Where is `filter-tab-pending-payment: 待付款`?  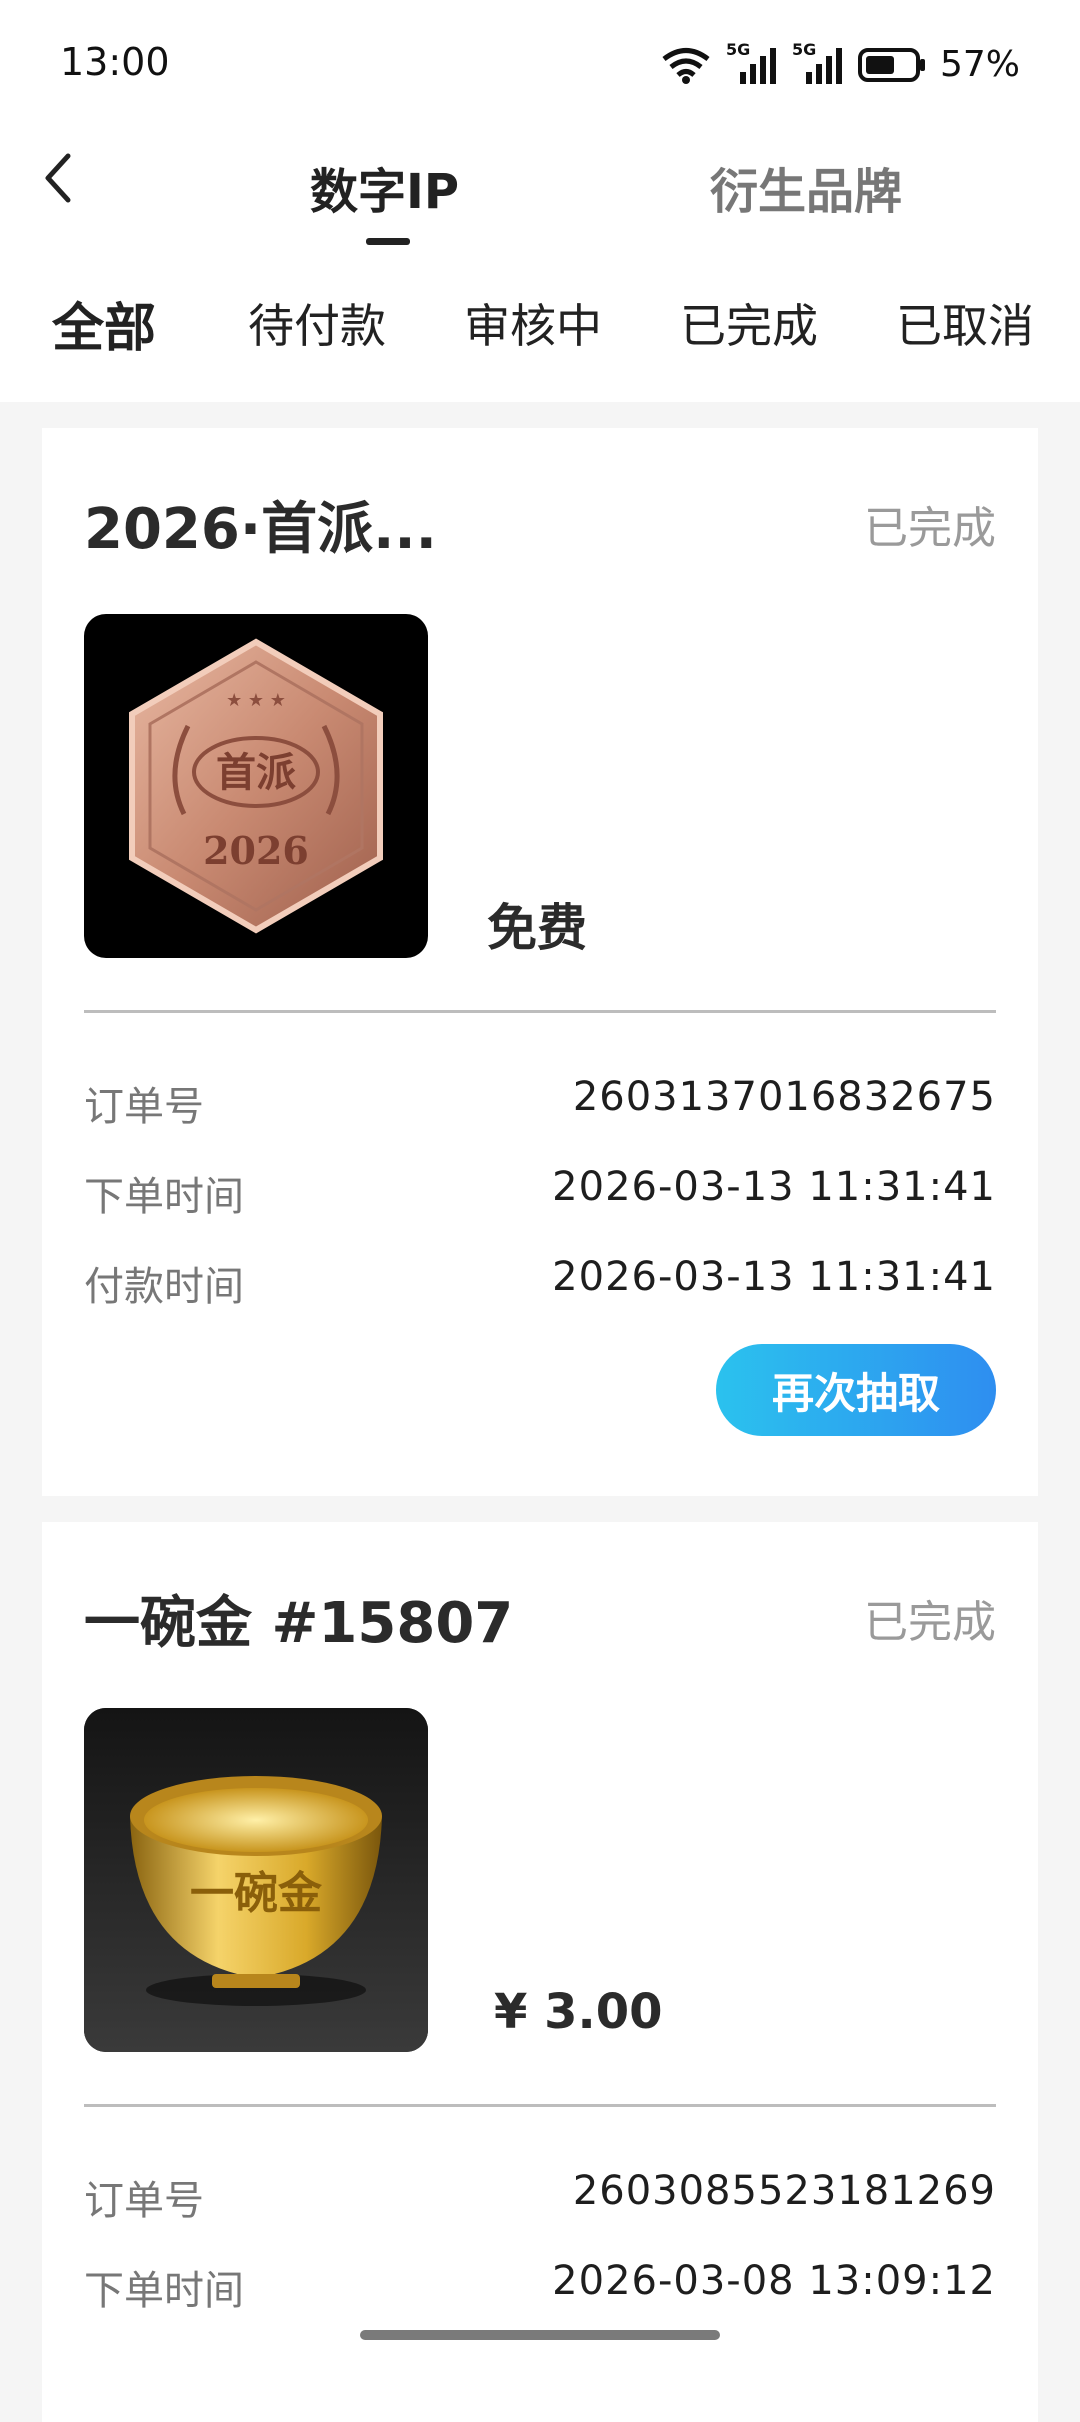 filter-tab-pending-payment: 待付款 is located at coordinates (317, 323).